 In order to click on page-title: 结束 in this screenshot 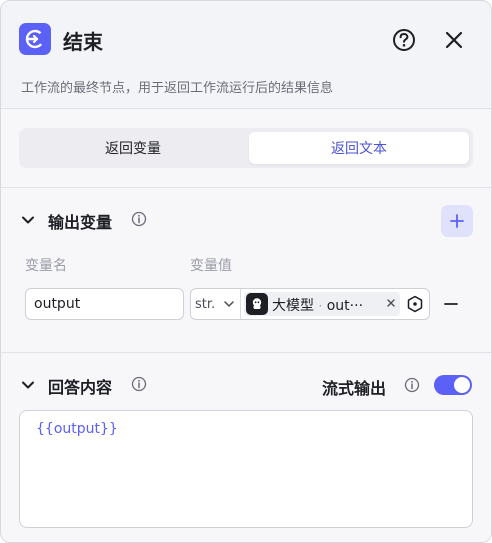, I will do `click(83, 42)`.